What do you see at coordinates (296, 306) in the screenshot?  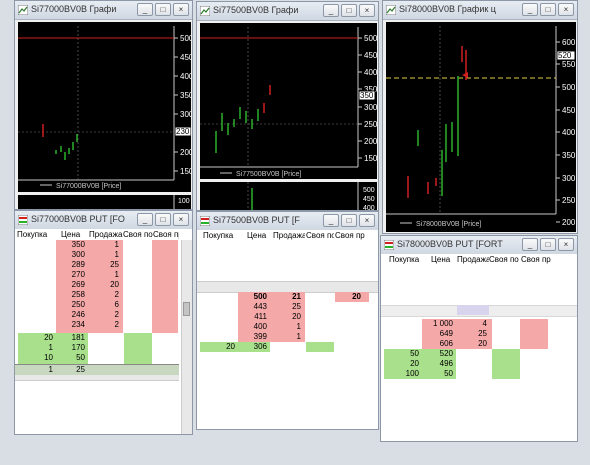 I see `sell-cell: 25` at bounding box center [296, 306].